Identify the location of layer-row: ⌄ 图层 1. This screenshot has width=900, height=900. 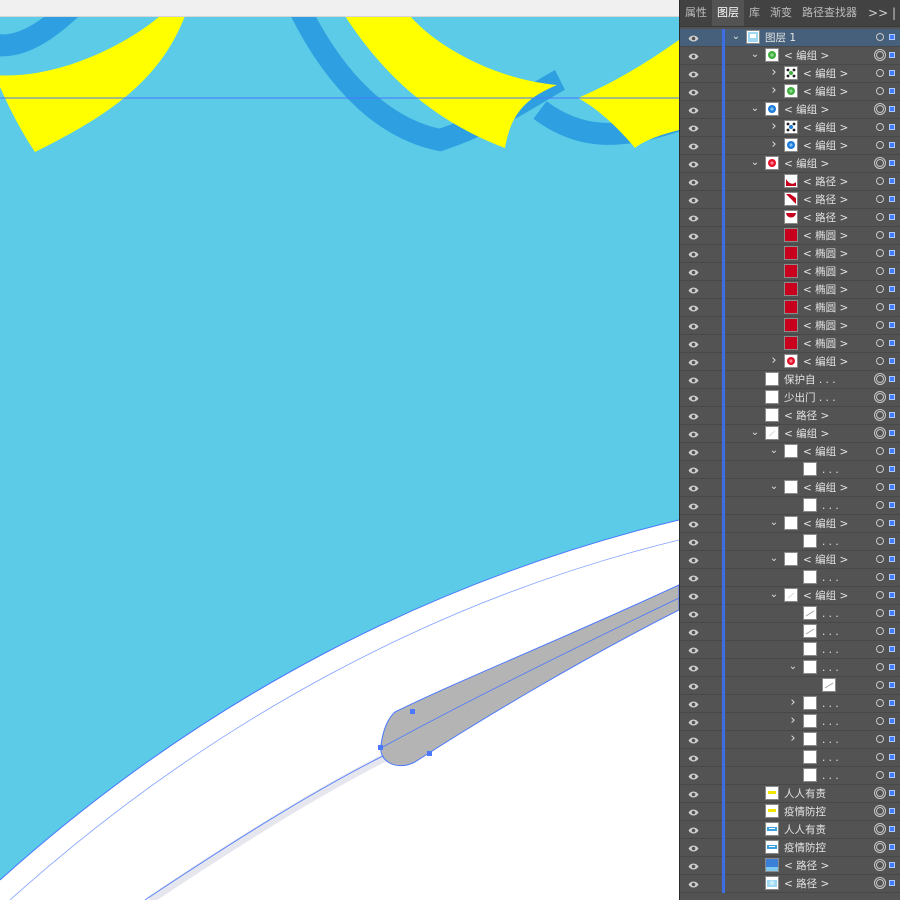
(790, 38).